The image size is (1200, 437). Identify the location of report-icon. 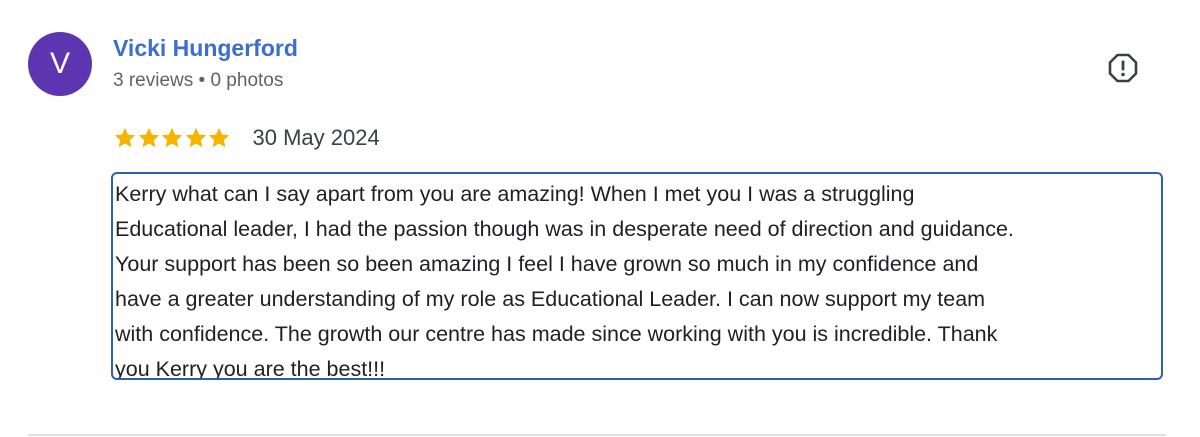
(1123, 68).